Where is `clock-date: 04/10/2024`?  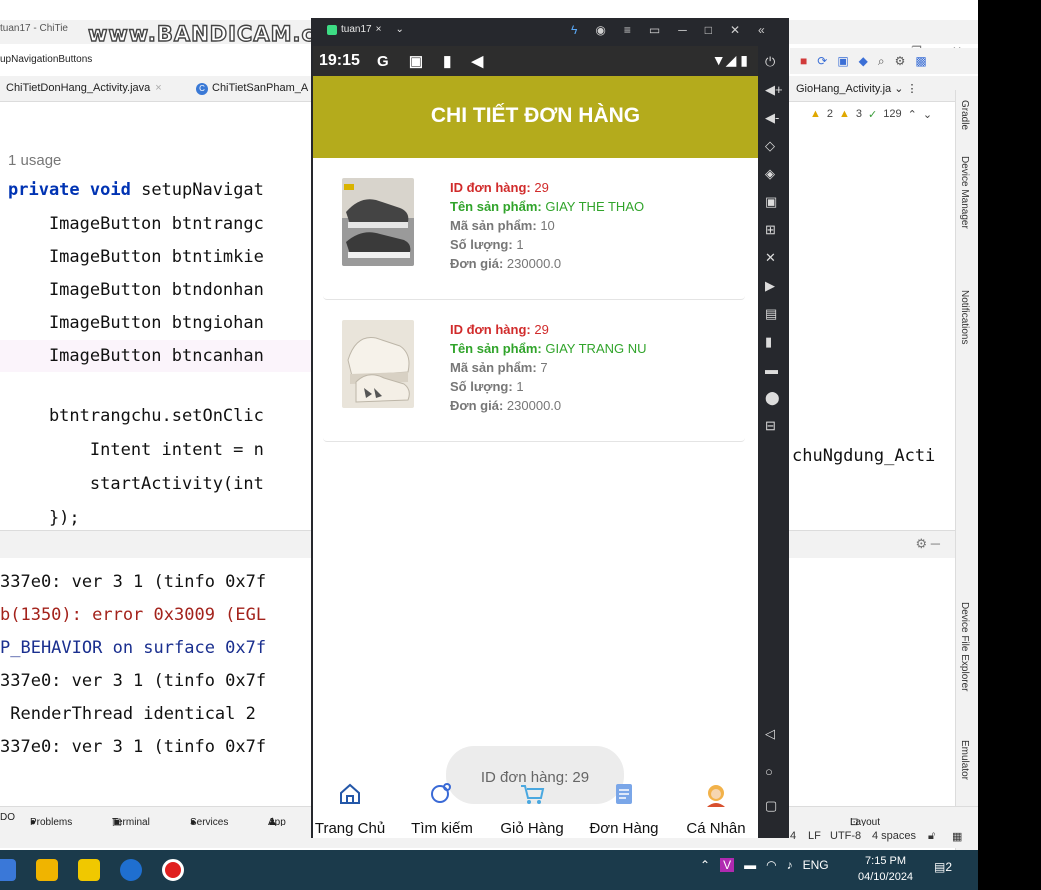
clock-date: 04/10/2024 is located at coordinates (886, 877).